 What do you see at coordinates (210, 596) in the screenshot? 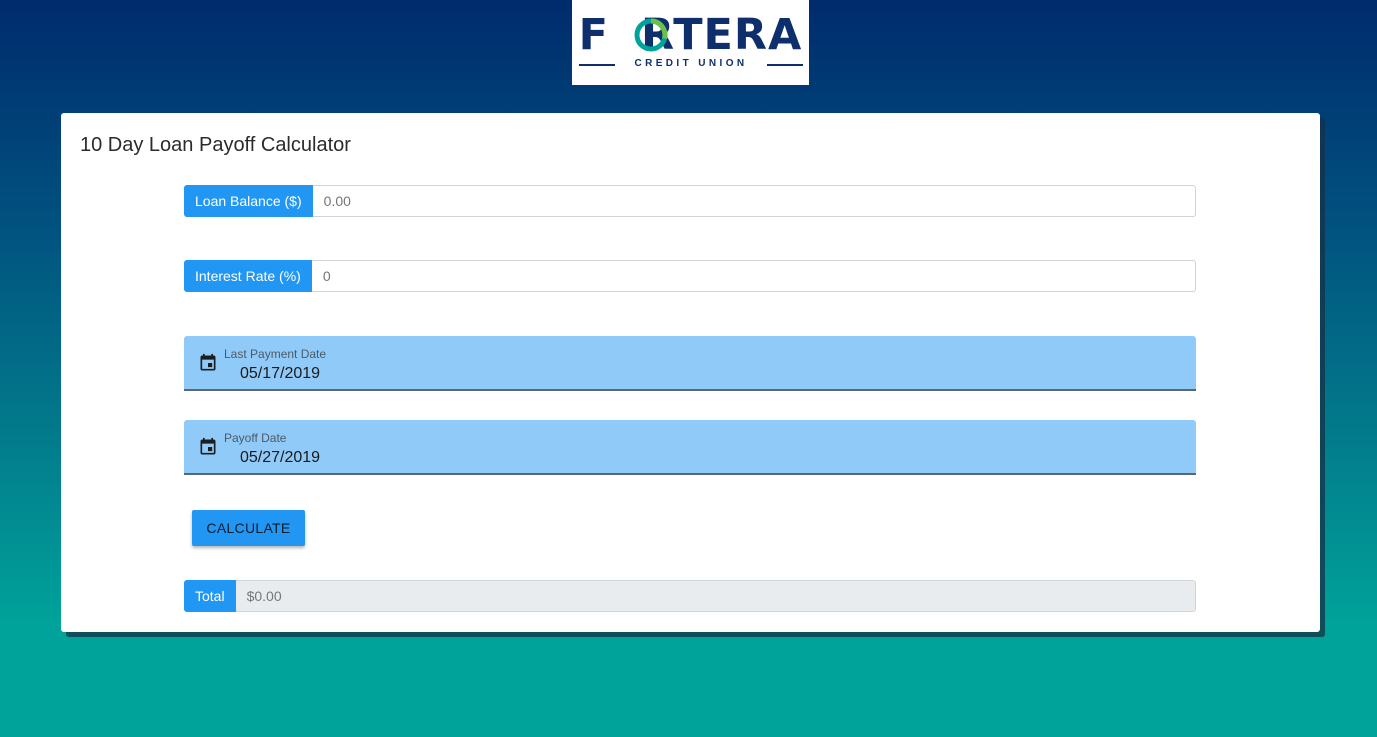
I see `total-label: Total` at bounding box center [210, 596].